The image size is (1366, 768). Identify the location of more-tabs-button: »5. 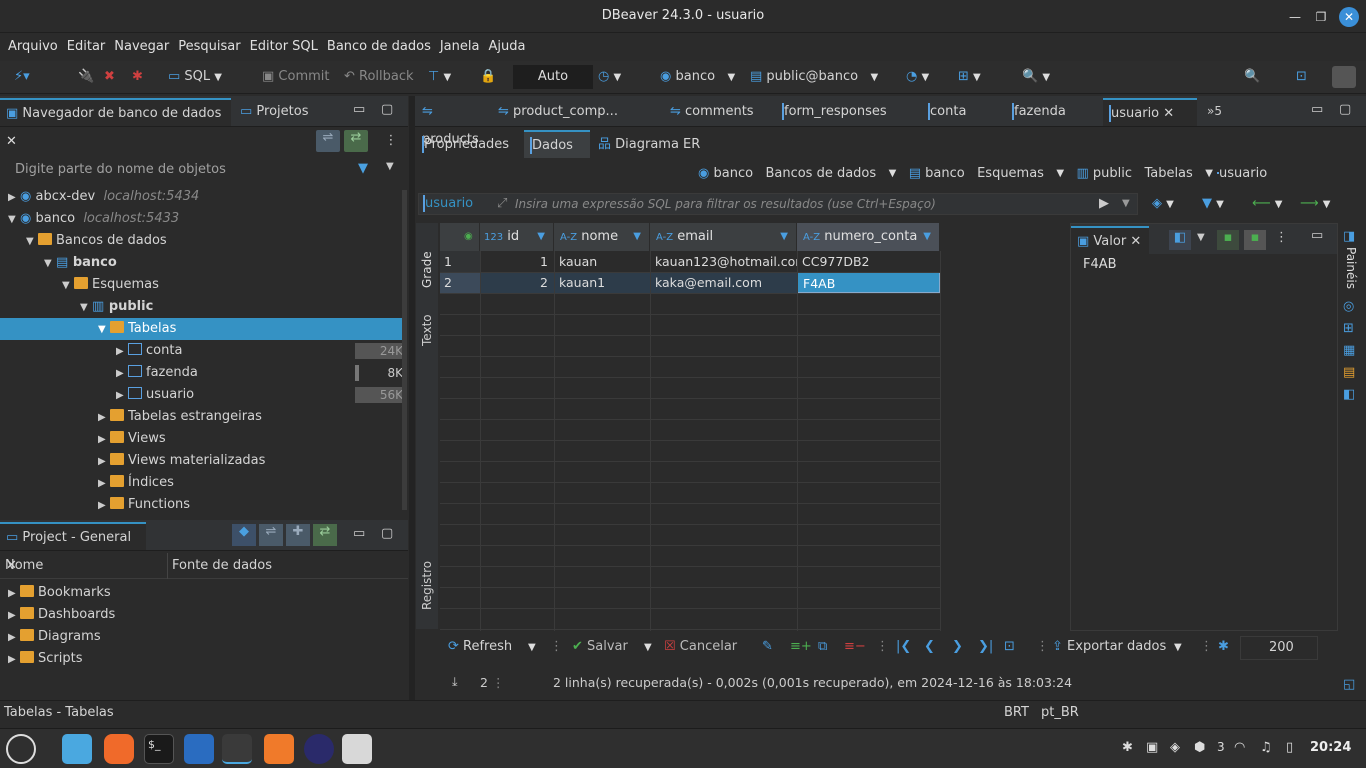
(1214, 111).